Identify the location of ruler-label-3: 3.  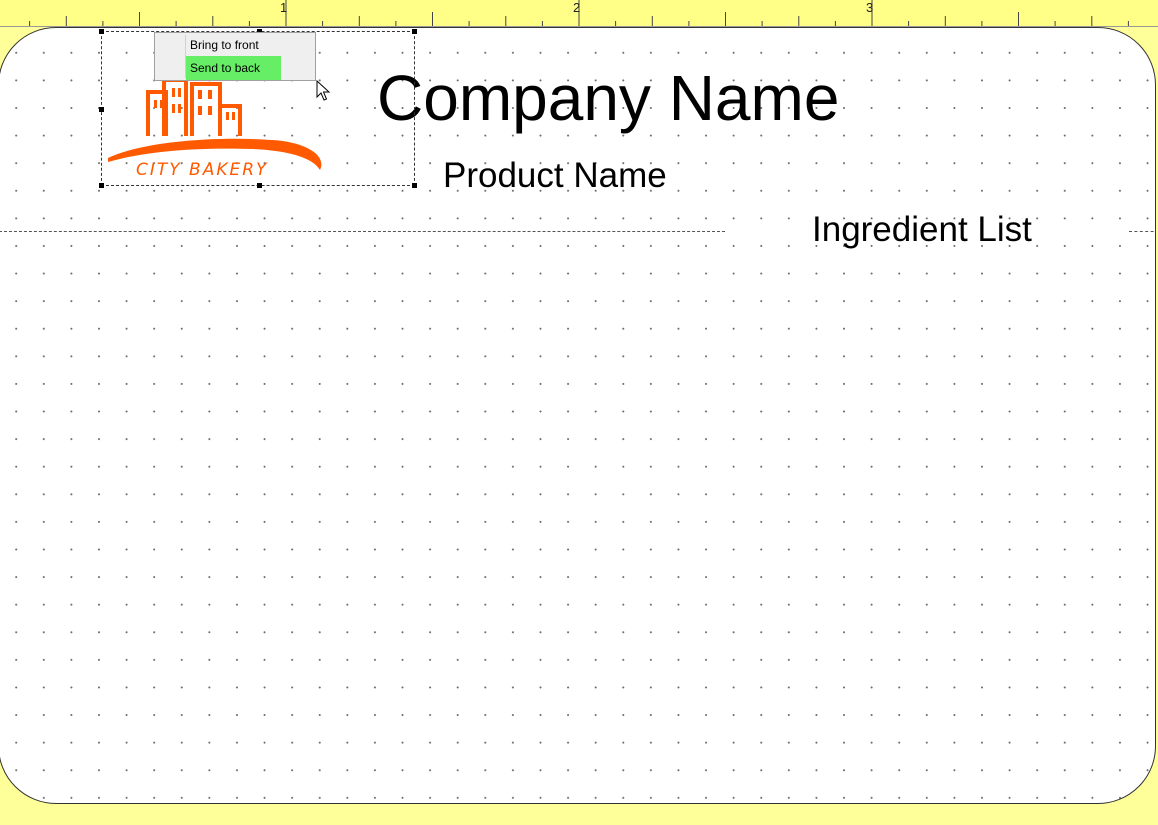
(870, 7).